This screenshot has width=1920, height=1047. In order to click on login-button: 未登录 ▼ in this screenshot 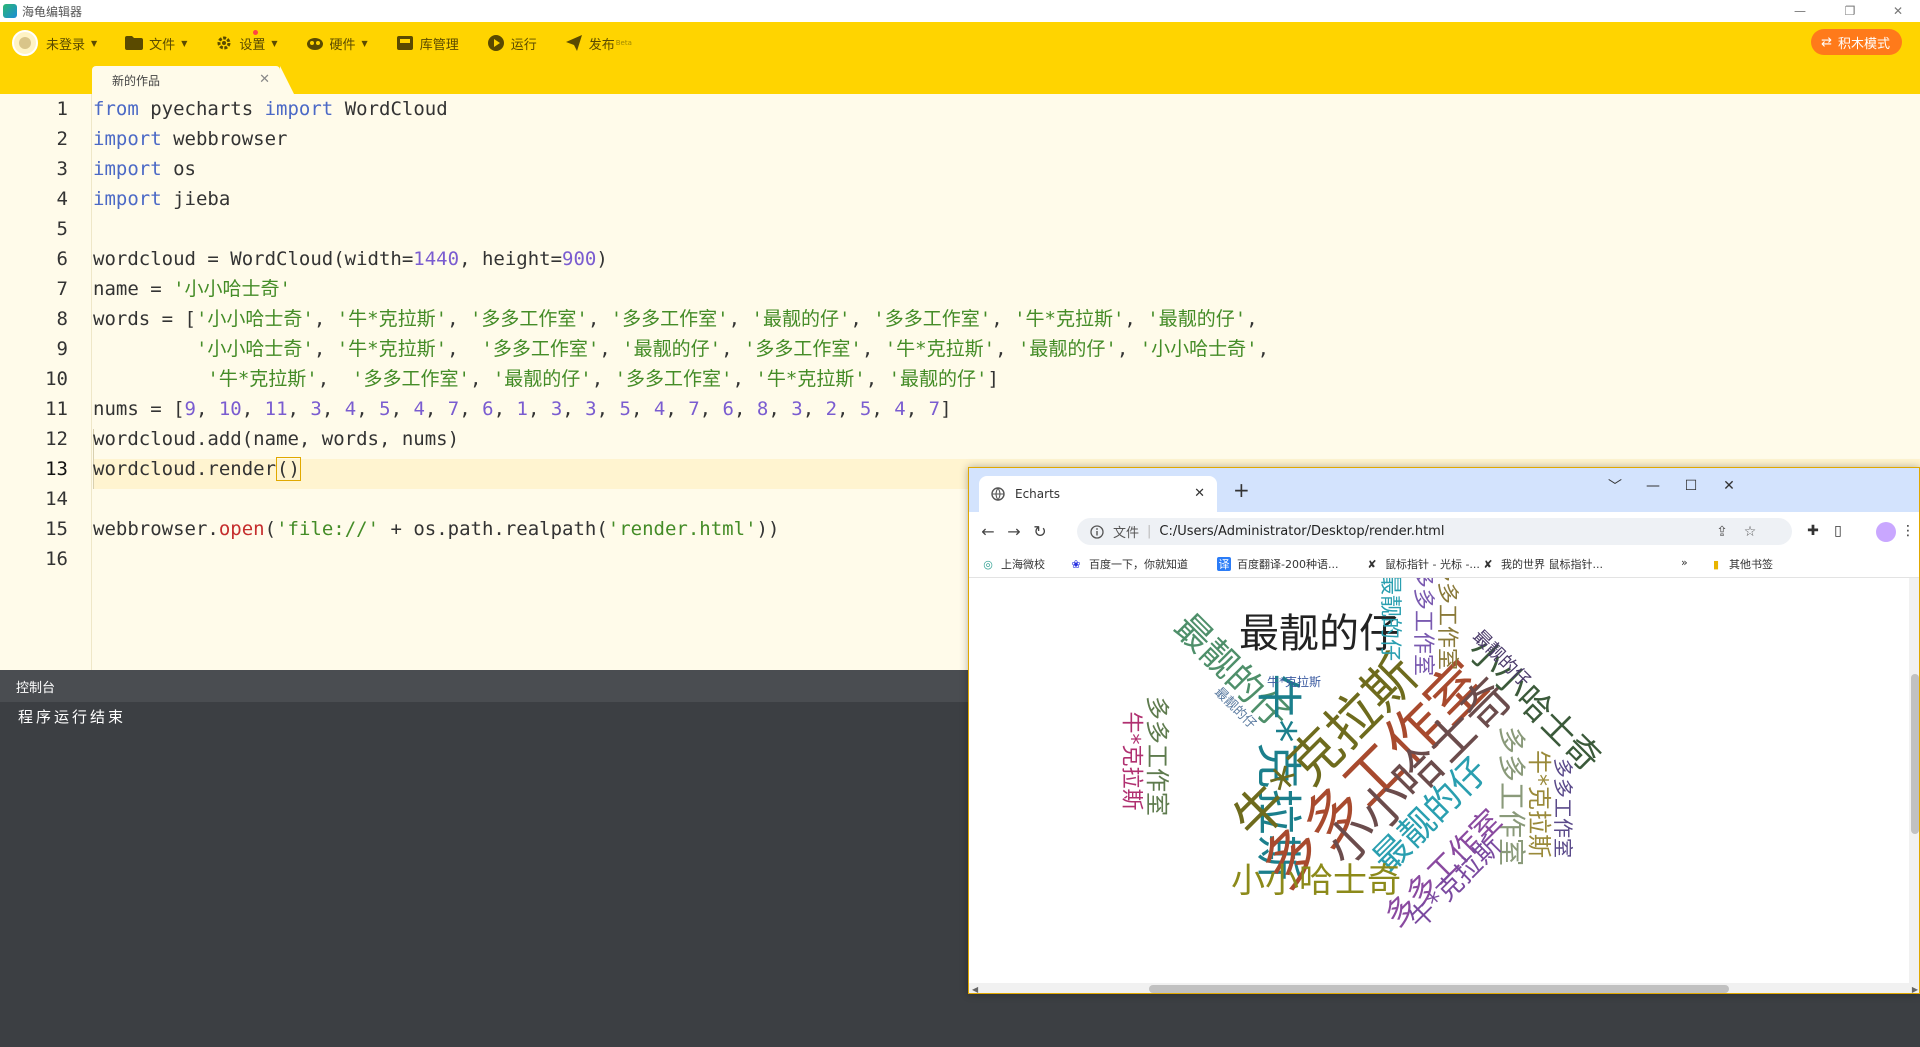, I will do `click(55, 43)`.